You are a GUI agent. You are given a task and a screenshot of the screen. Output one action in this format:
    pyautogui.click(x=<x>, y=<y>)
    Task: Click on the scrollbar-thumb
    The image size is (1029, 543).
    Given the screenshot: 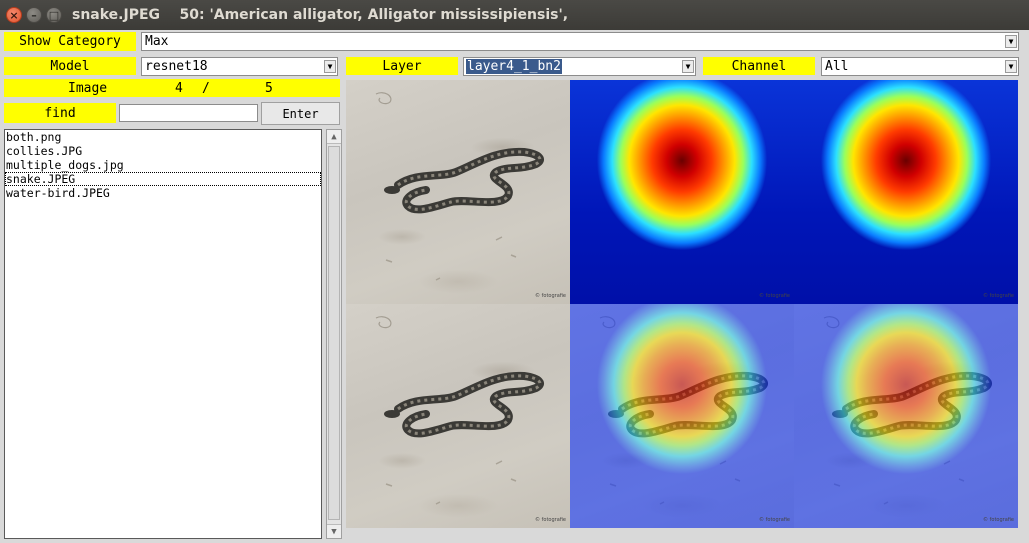 What is the action you would take?
    pyautogui.click(x=334, y=333)
    